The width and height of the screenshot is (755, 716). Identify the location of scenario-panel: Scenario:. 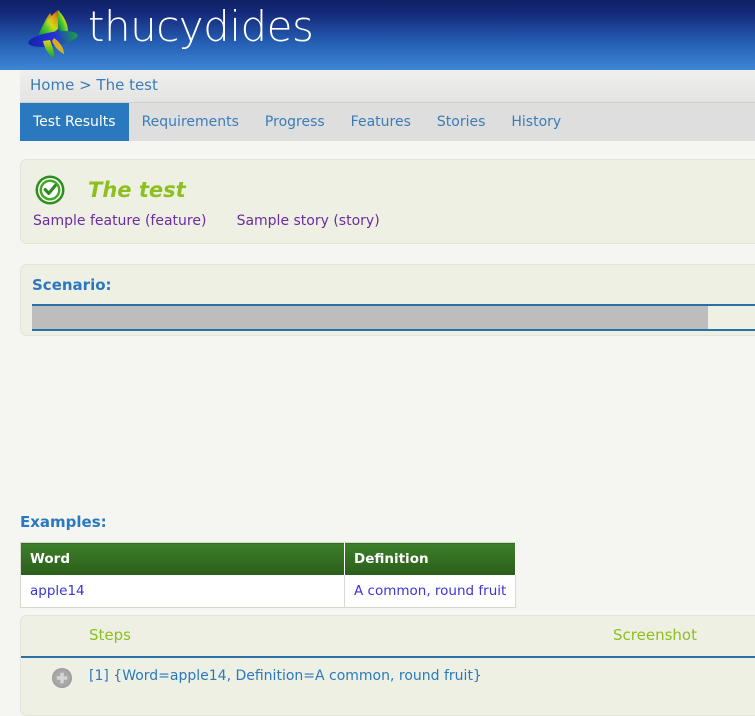
(387, 300).